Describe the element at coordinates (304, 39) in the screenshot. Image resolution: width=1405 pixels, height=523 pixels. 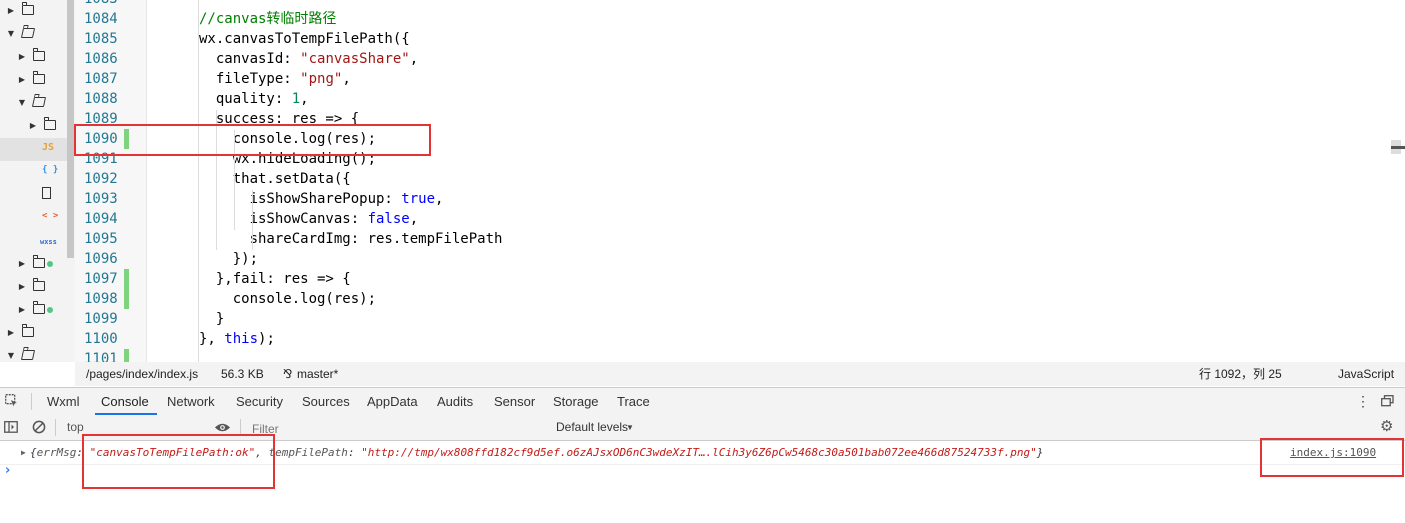
I see `code-line: wx.canvasToTempFilePath({` at that location.